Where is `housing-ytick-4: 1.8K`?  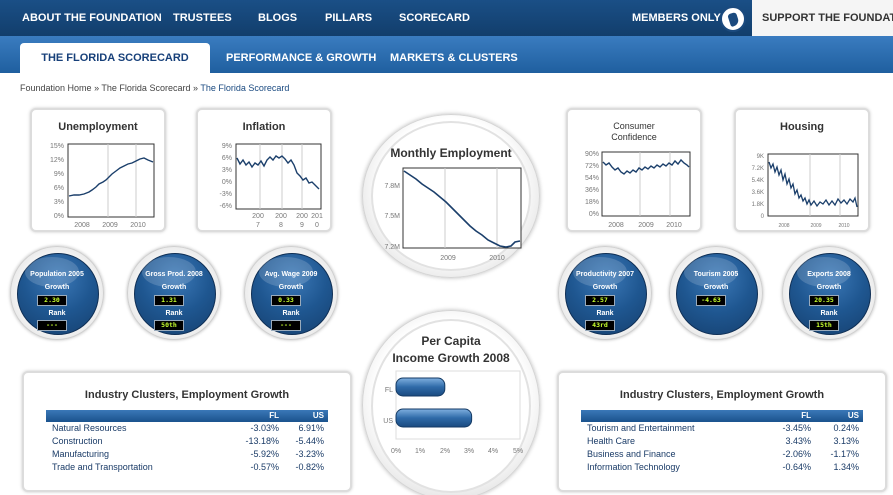
housing-ytick-4: 1.8K is located at coordinates (758, 205).